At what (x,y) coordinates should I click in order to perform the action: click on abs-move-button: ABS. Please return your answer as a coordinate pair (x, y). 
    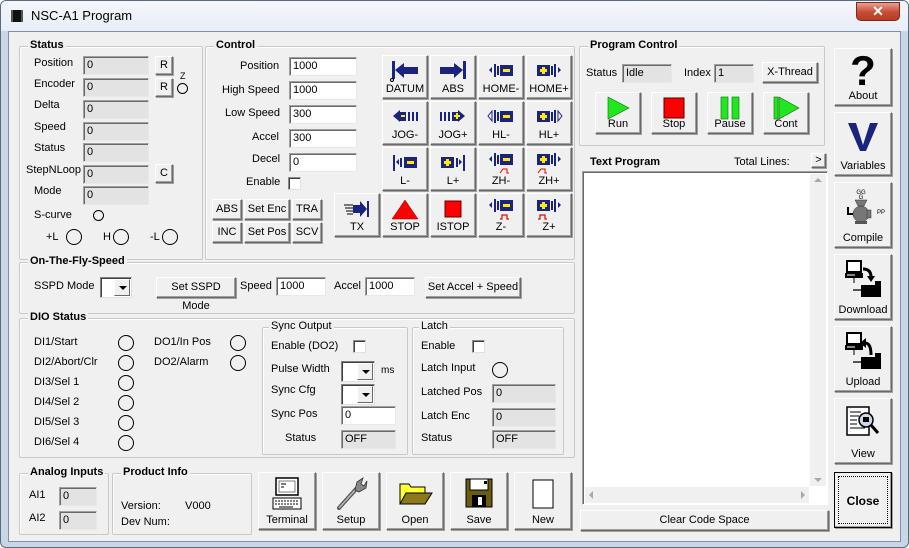
    Looking at the image, I should click on (453, 77).